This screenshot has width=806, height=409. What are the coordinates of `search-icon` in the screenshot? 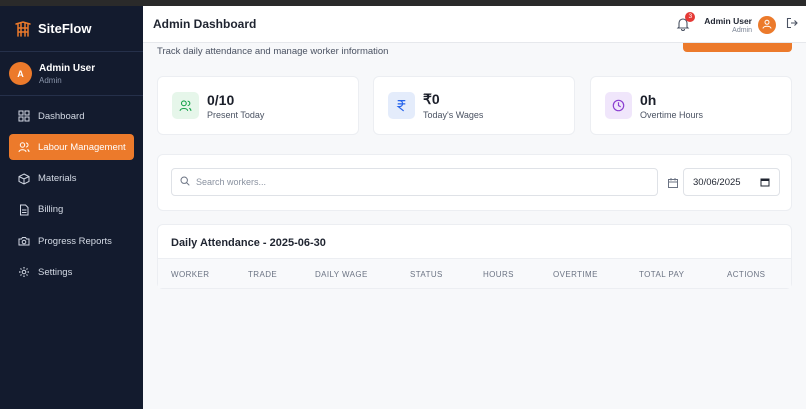 It's located at (188, 182).